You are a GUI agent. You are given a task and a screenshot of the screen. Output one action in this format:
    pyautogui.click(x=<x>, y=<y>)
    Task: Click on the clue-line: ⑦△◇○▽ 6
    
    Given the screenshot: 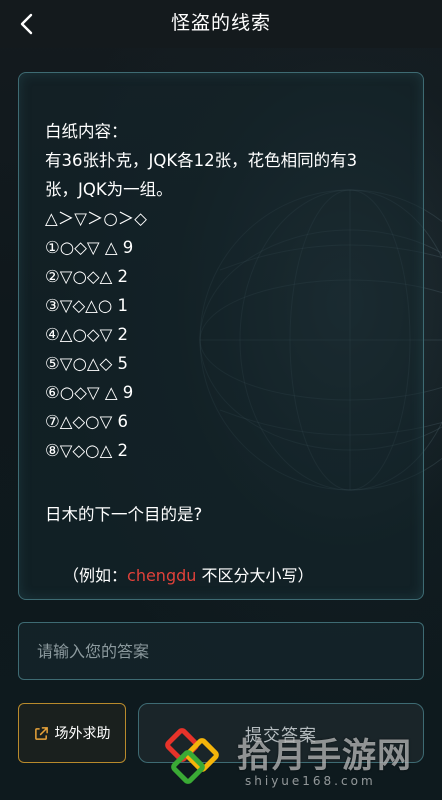 What is the action you would take?
    pyautogui.click(x=86, y=421)
    